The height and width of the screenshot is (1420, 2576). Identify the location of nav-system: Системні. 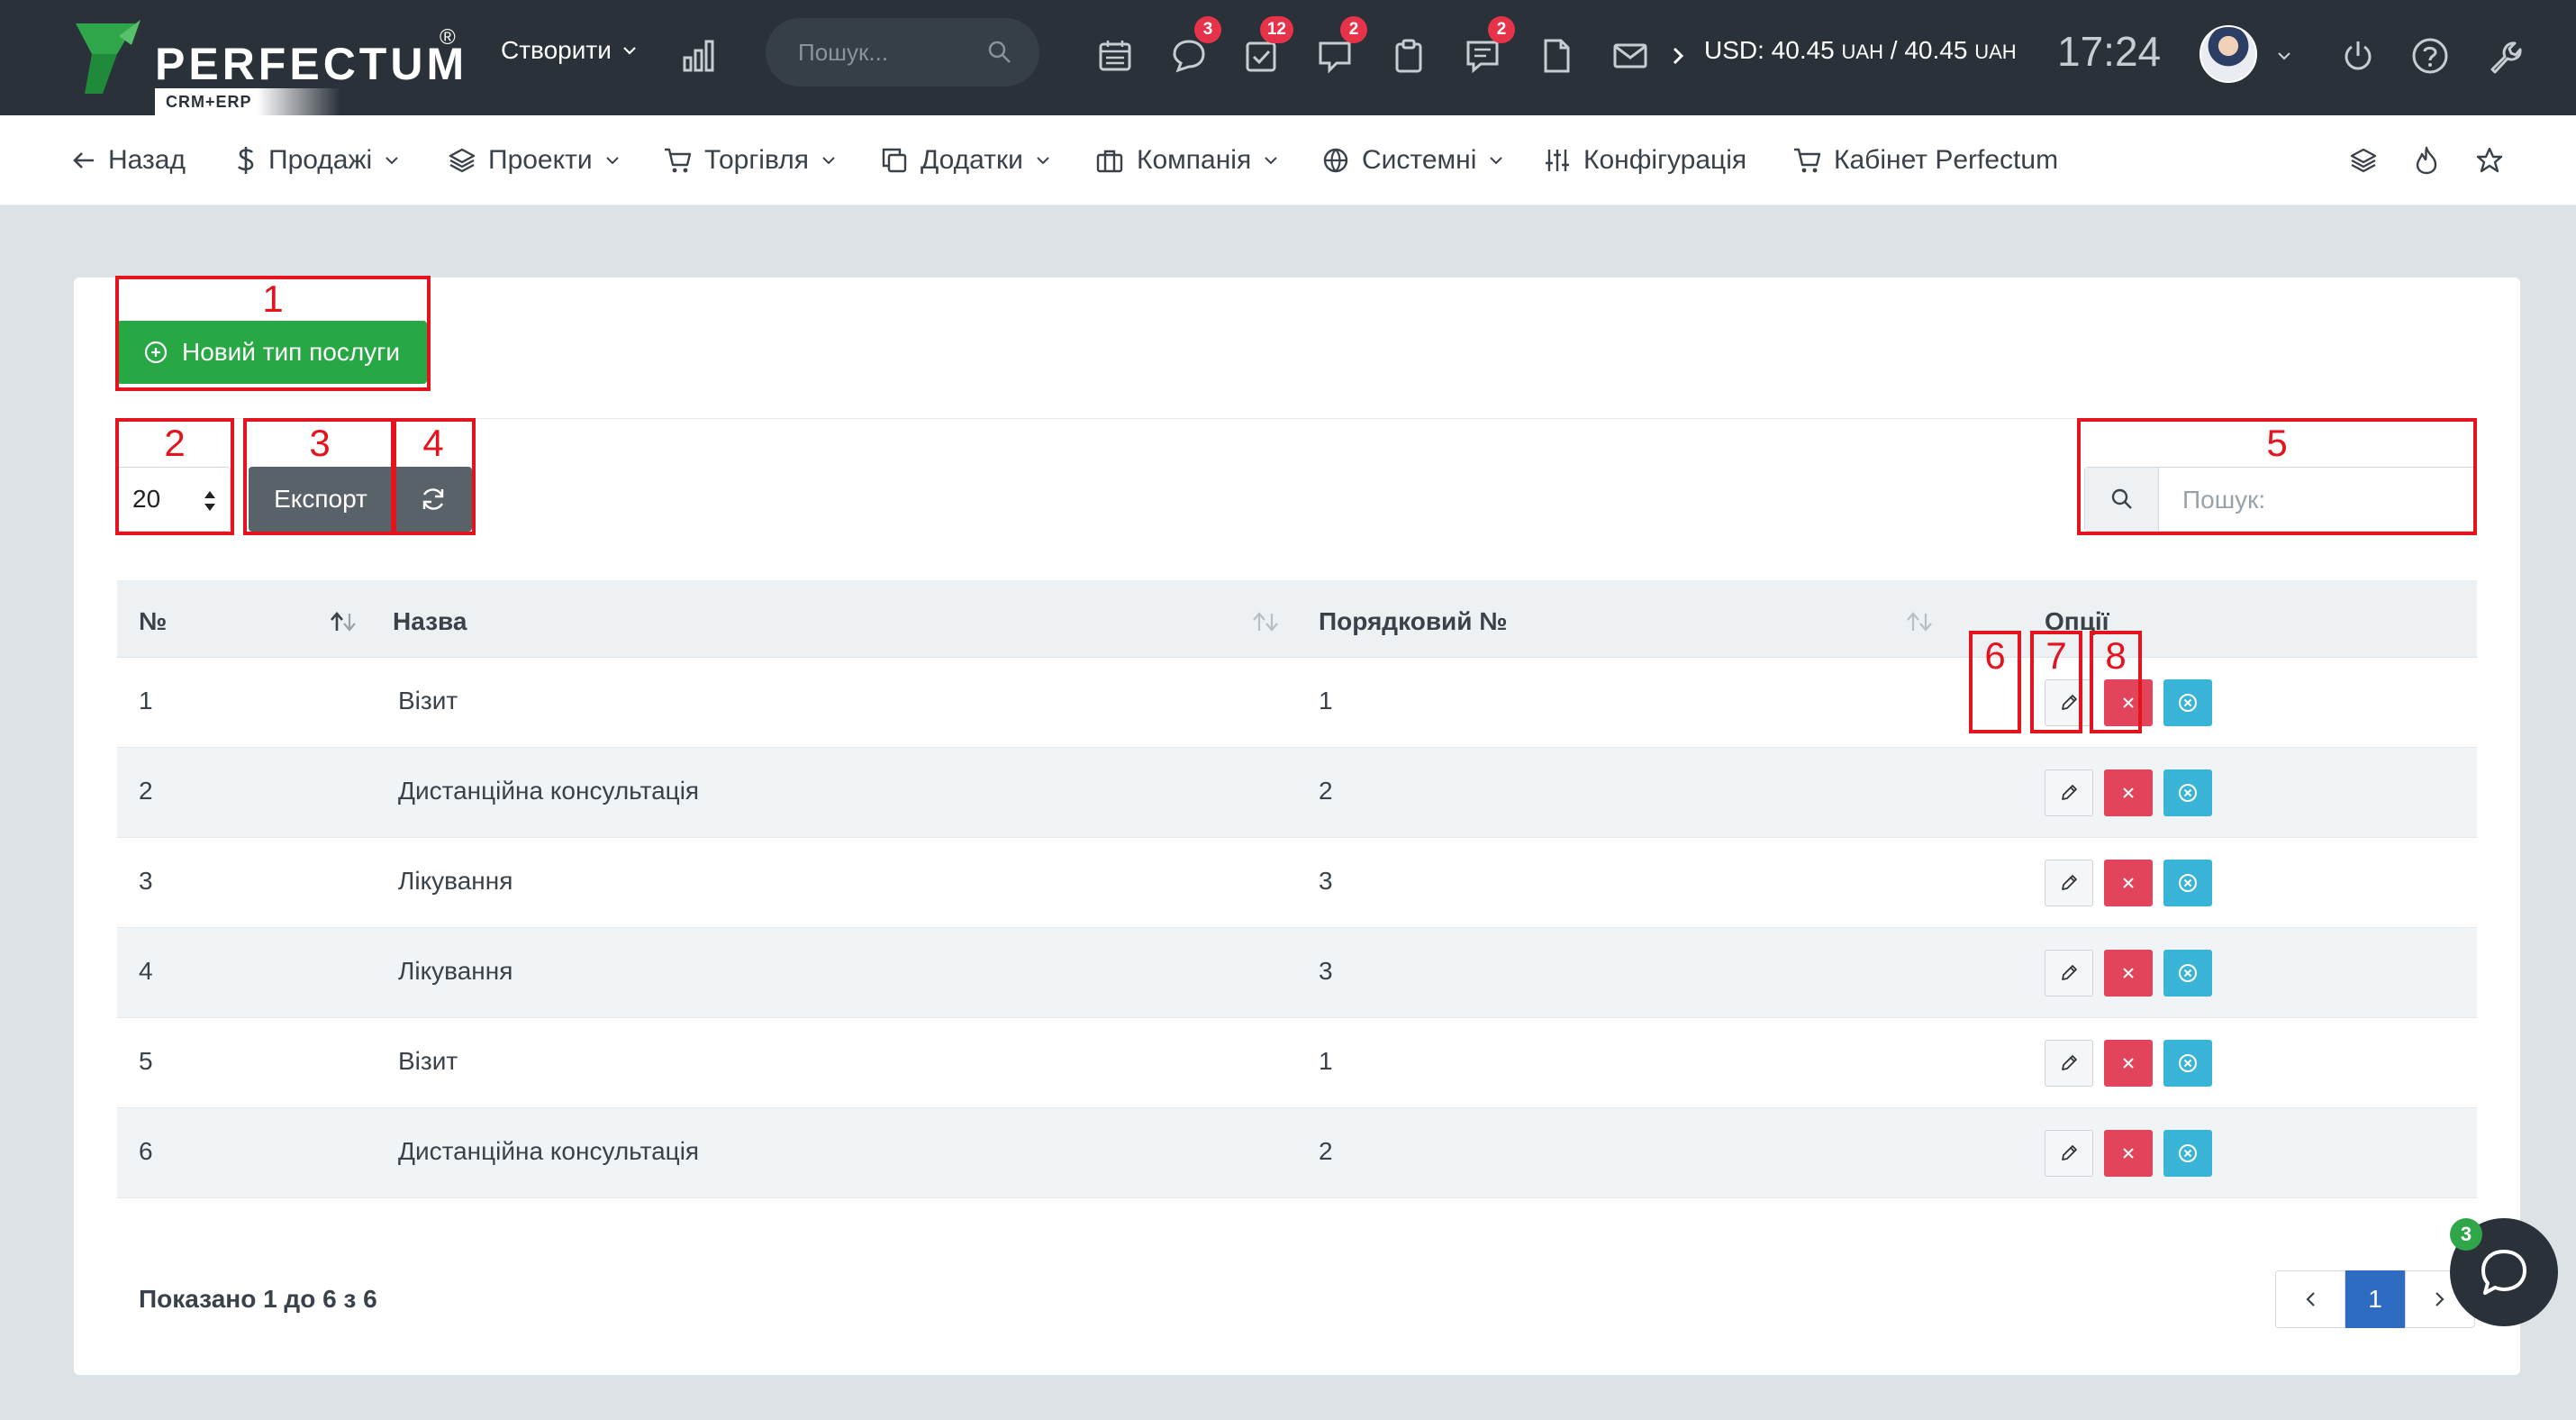
(1412, 160).